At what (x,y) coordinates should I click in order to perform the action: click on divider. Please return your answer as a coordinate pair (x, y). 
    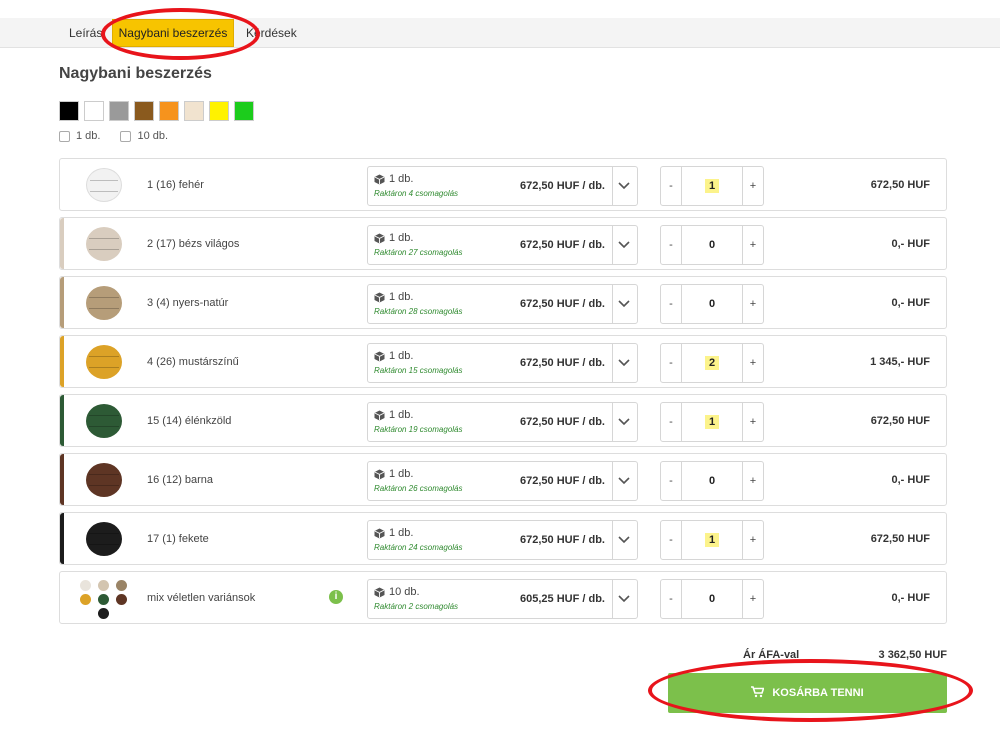
    Looking at the image, I should click on (612, 540).